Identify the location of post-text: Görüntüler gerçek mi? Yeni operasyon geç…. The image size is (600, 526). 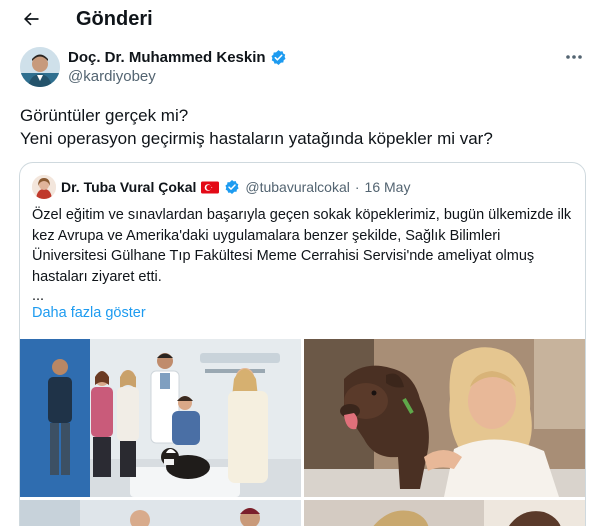
(300, 127).